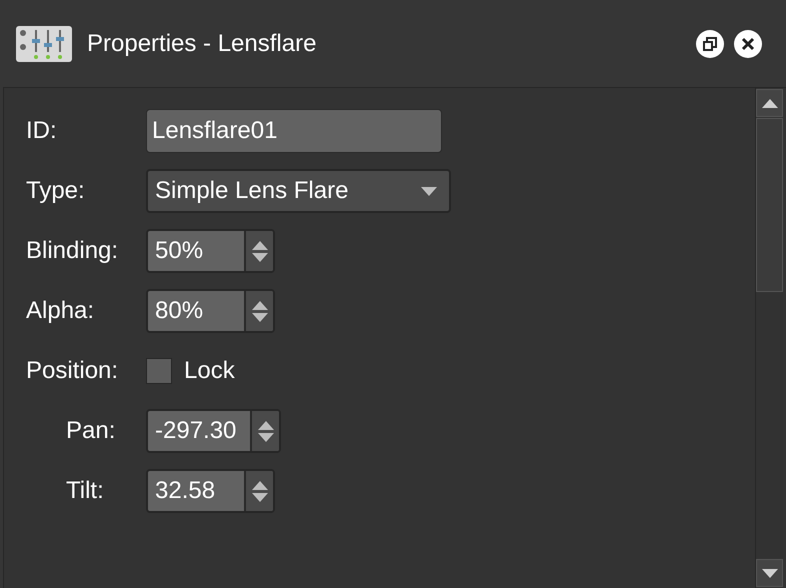 Image resolution: width=786 pixels, height=588 pixels. I want to click on sliders-icon, so click(44, 44).